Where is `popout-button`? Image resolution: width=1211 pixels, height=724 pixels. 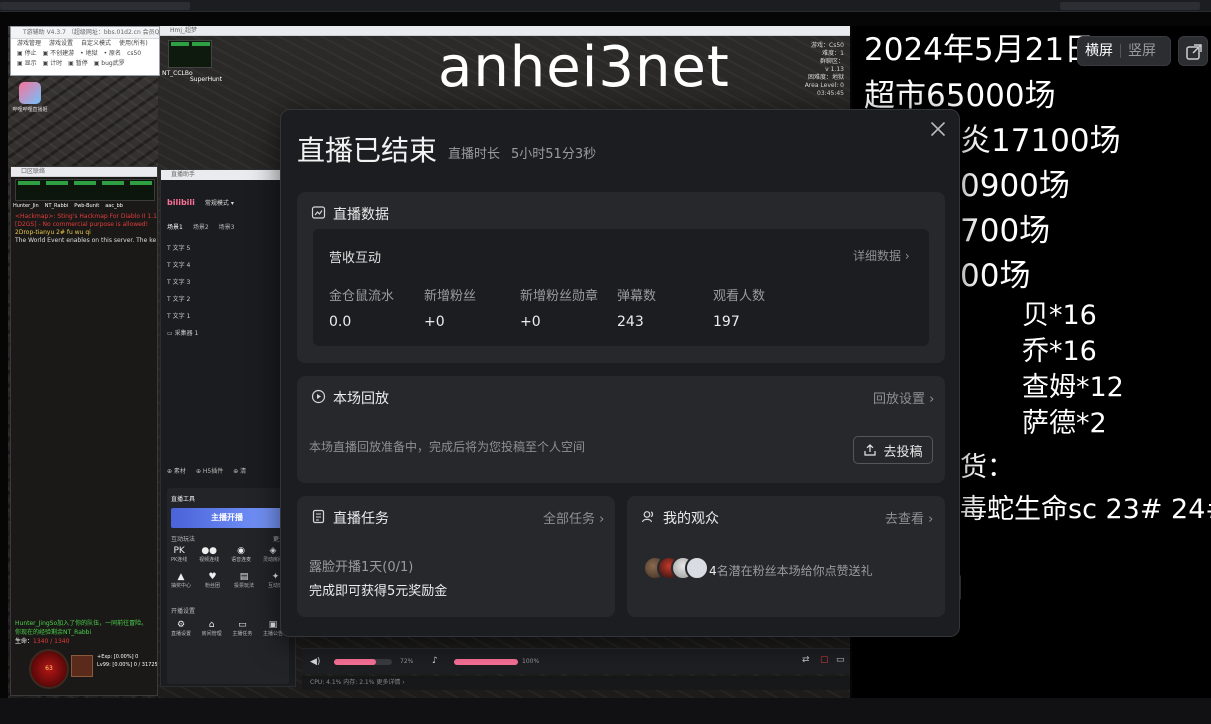
popout-button is located at coordinates (1193, 51).